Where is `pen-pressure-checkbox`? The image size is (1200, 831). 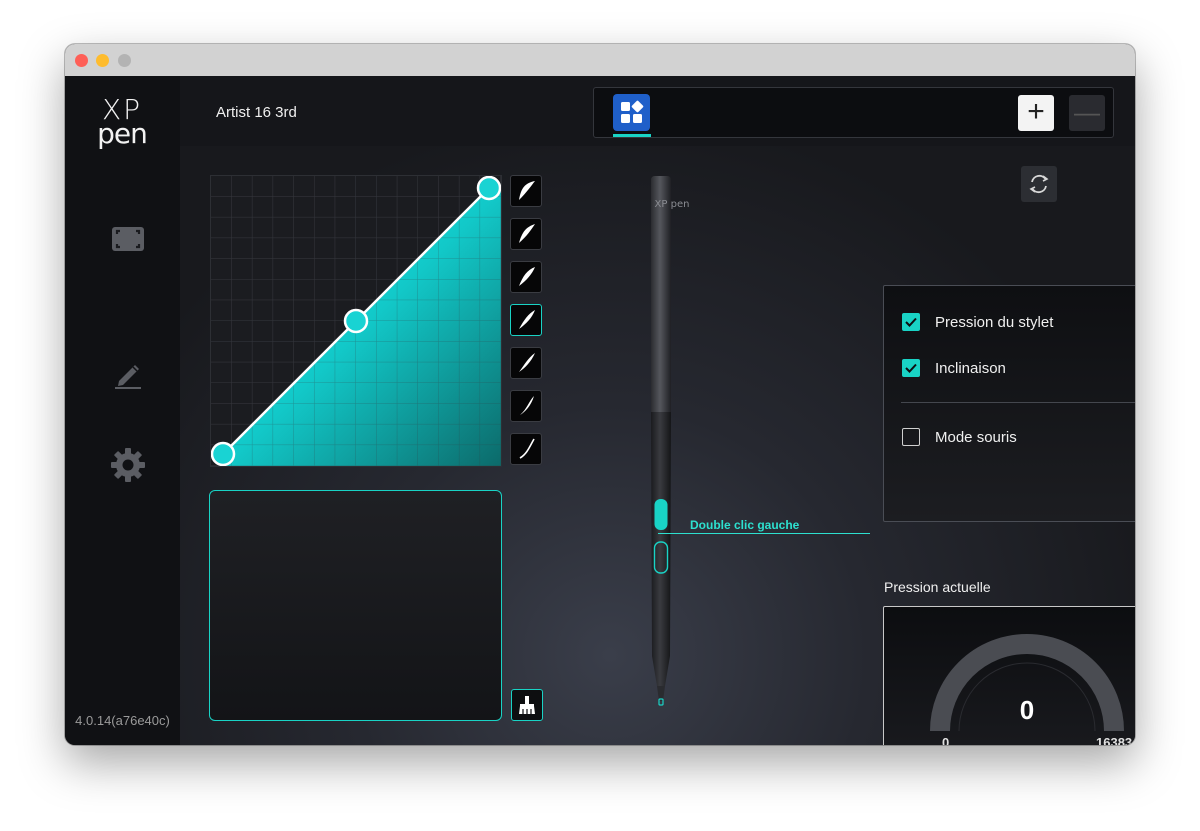 pen-pressure-checkbox is located at coordinates (911, 322).